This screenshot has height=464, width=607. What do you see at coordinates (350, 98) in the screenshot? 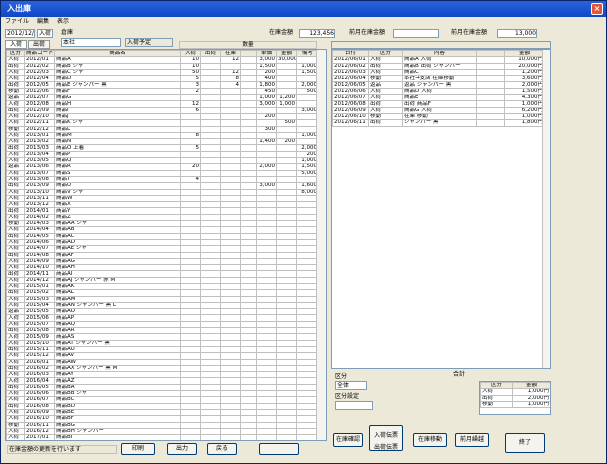
I see `table-cell: 2012/06/07` at bounding box center [350, 98].